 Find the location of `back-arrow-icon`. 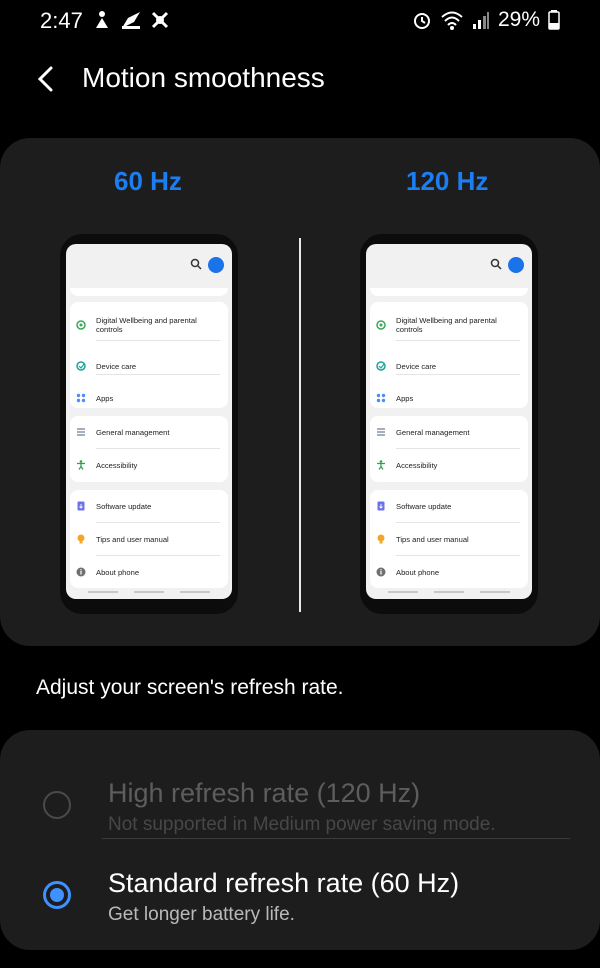

back-arrow-icon is located at coordinates (45, 79).